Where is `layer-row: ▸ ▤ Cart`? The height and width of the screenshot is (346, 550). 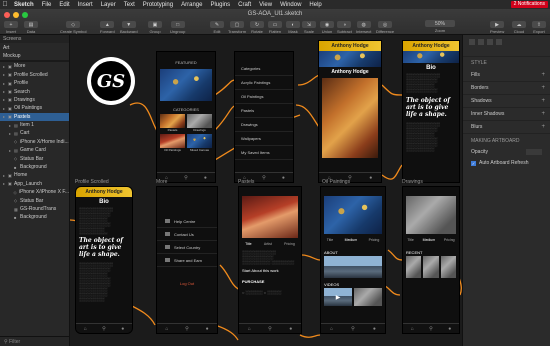
layer-row: ▸ ▤ Cart is located at coordinates (34, 133).